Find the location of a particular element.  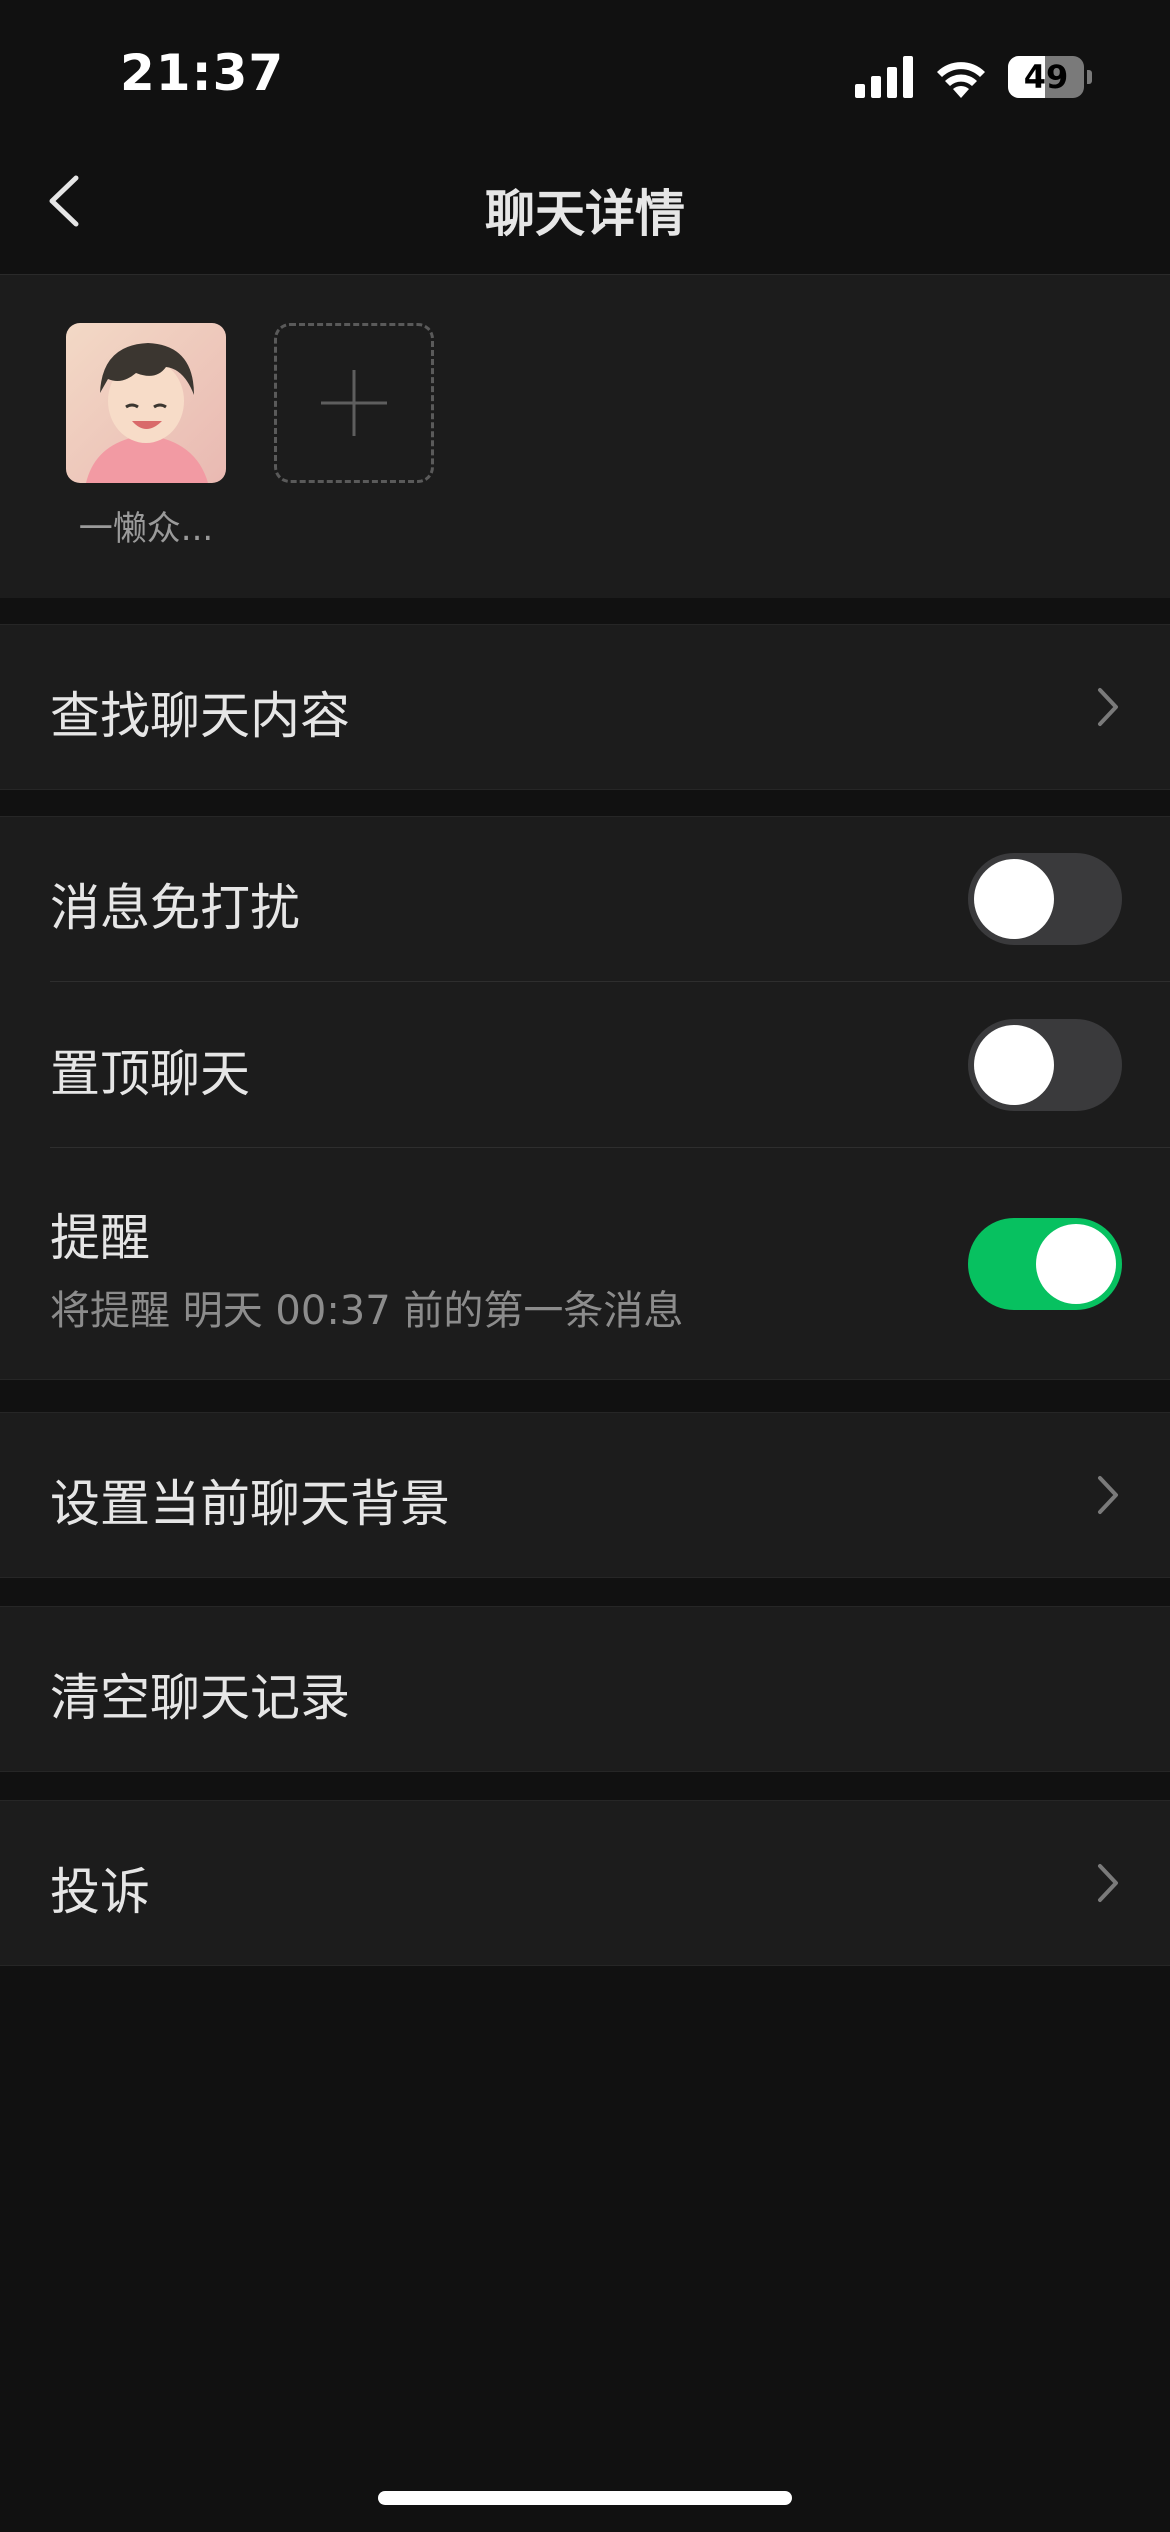

reminder-toggle is located at coordinates (1045, 1264).